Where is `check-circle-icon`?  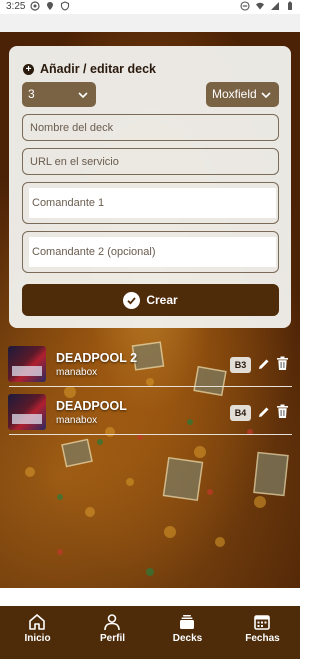 check-circle-icon is located at coordinates (132, 300).